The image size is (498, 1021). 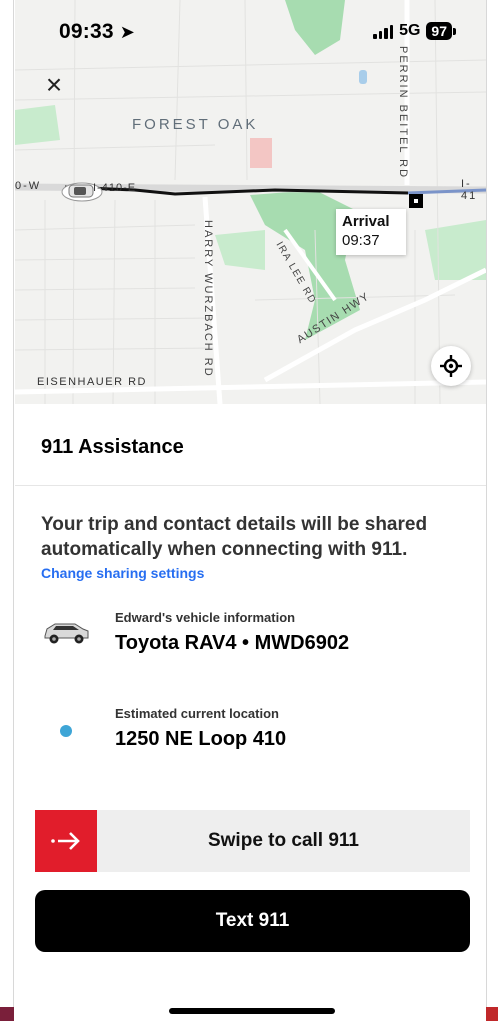 I want to click on arrow-right-icon, so click(x=65, y=841).